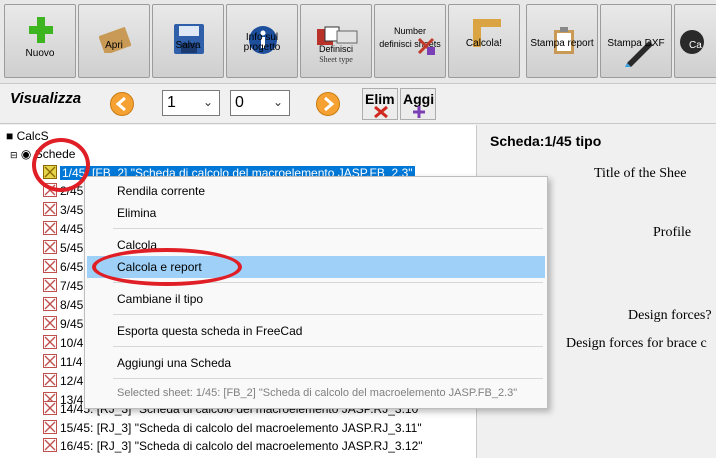  What do you see at coordinates (316, 363) in the screenshot?
I see `menu-item-aggiungi-scheda: Aggiungi una Scheda` at bounding box center [316, 363].